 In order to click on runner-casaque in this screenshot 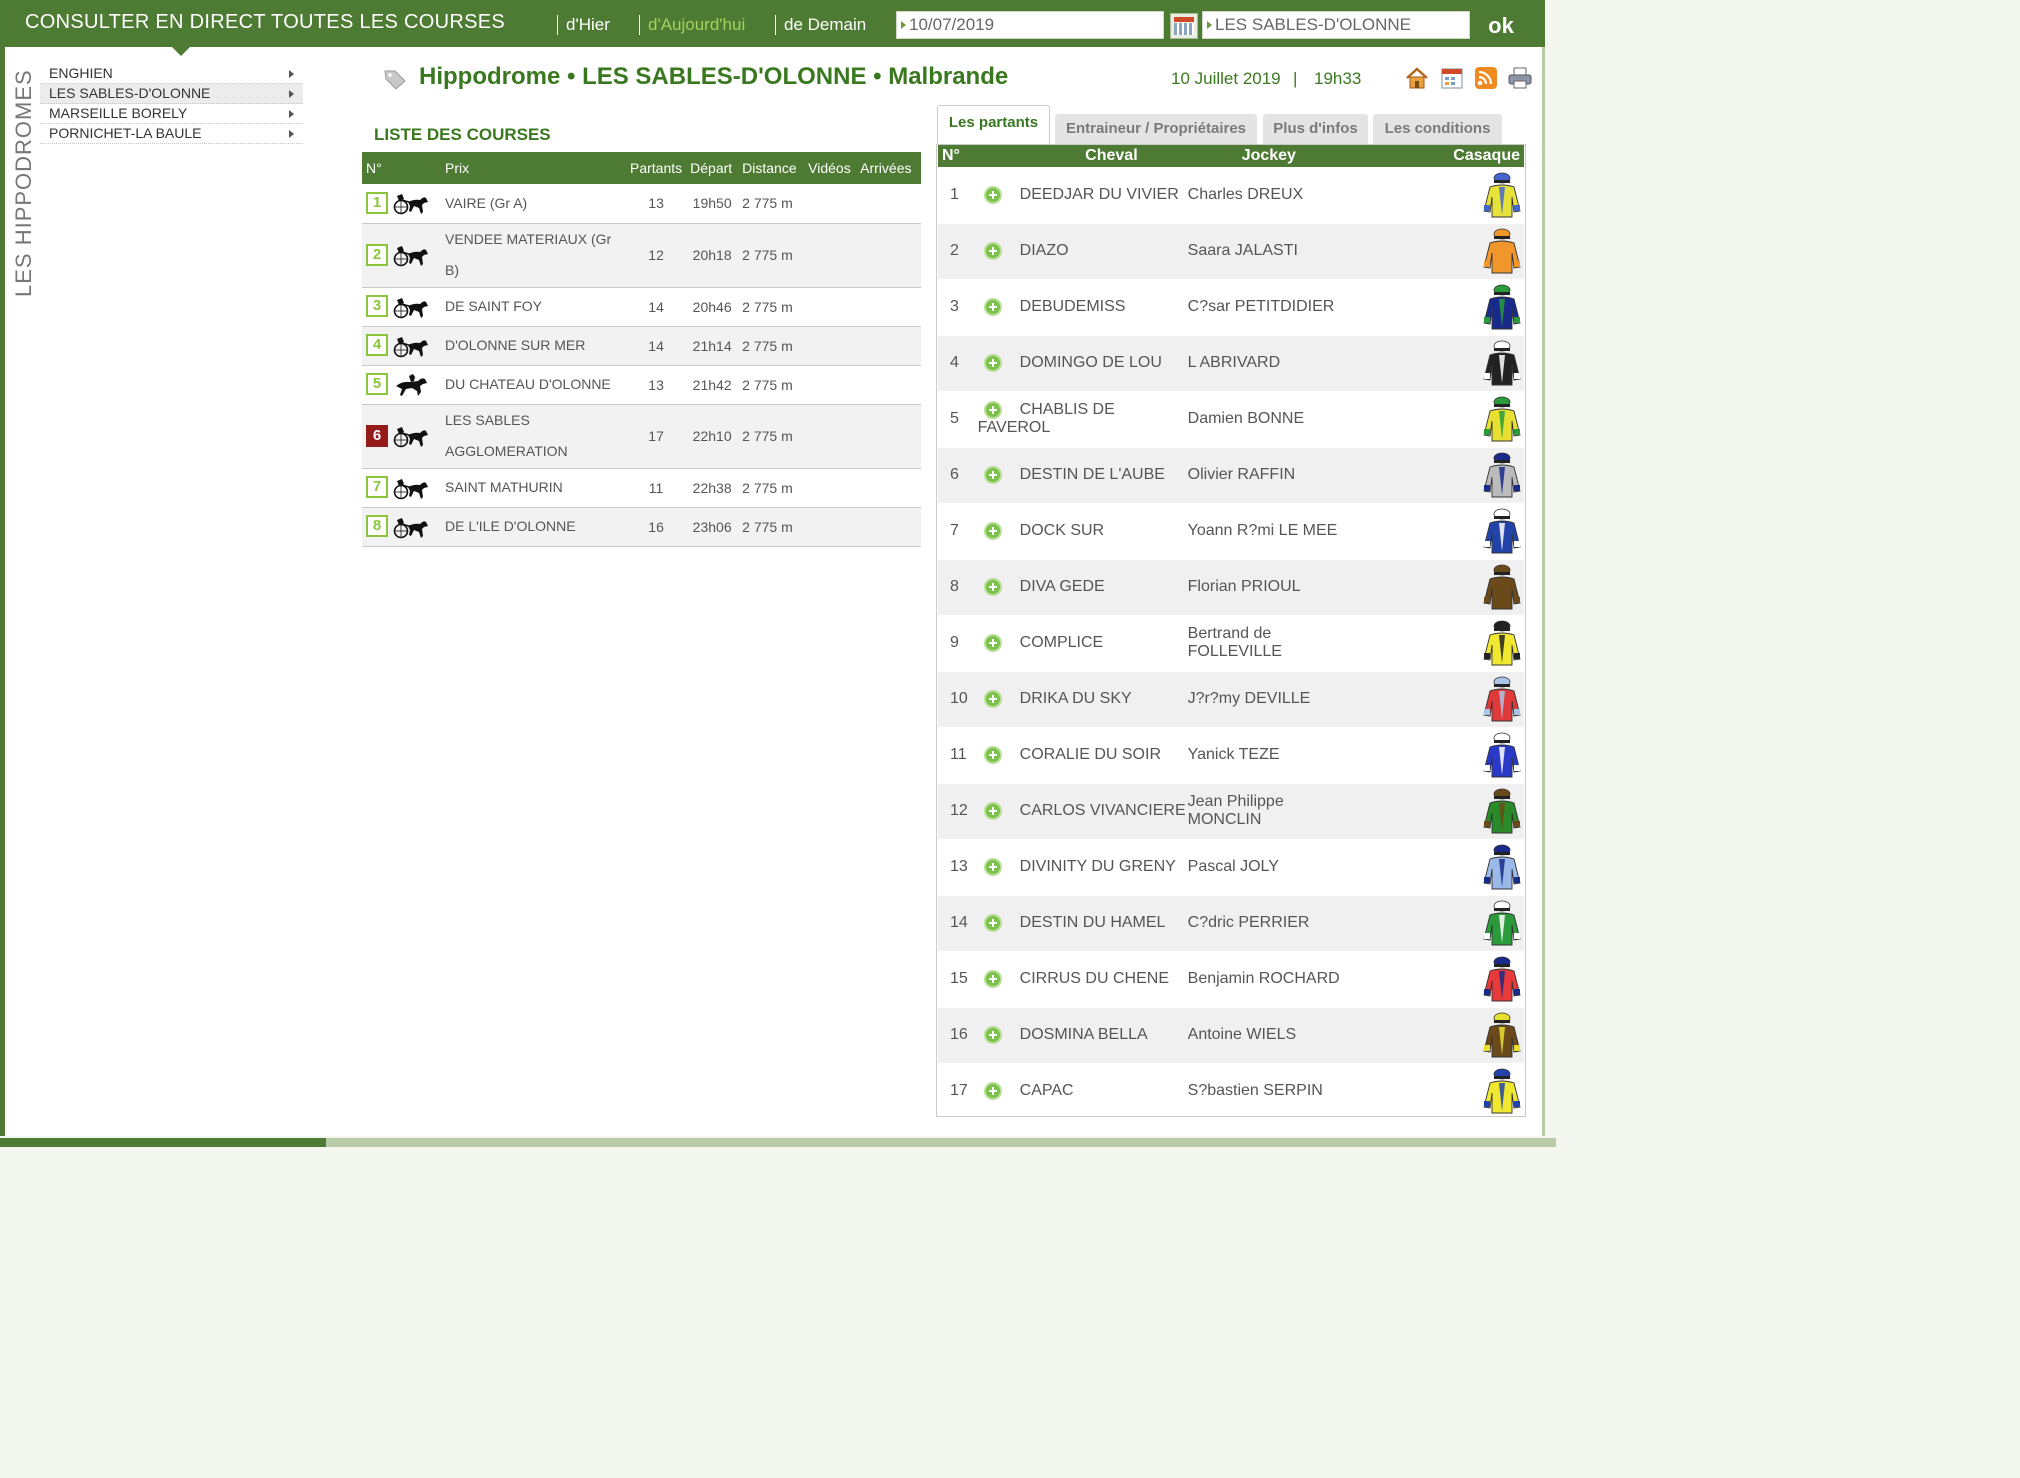, I will do `click(1437, 475)`.